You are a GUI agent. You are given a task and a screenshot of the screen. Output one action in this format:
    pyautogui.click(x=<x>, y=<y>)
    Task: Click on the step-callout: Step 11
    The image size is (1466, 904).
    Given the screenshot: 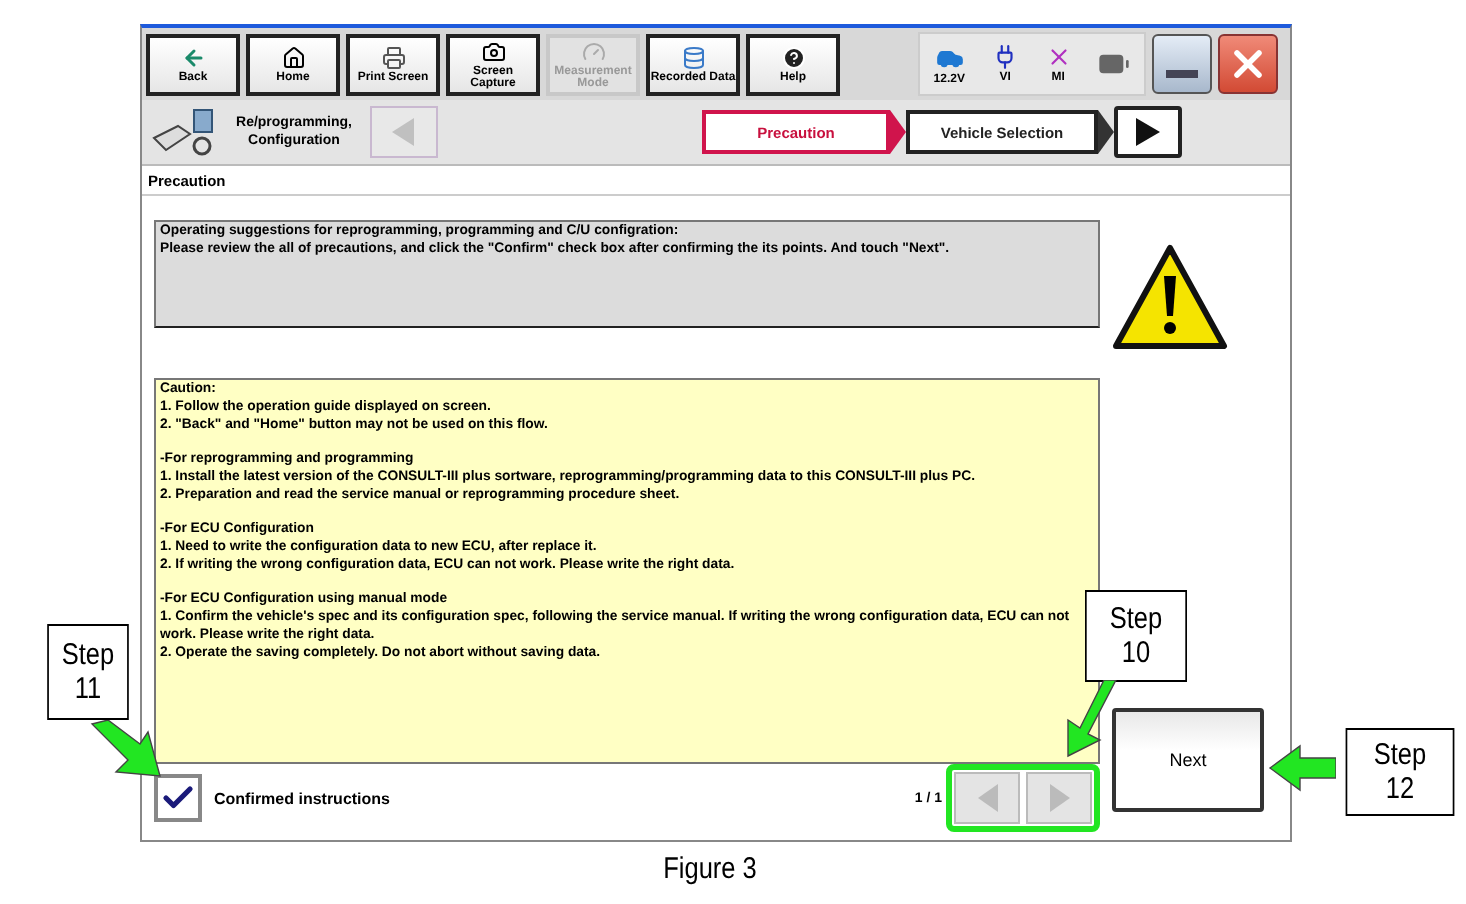 What is the action you would take?
    pyautogui.click(x=88, y=672)
    